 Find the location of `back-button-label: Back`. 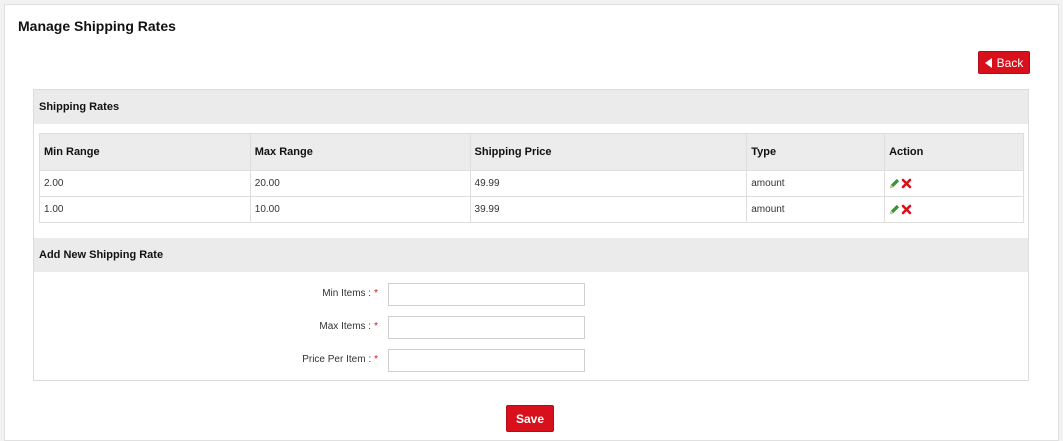

back-button-label: Back is located at coordinates (1010, 62).